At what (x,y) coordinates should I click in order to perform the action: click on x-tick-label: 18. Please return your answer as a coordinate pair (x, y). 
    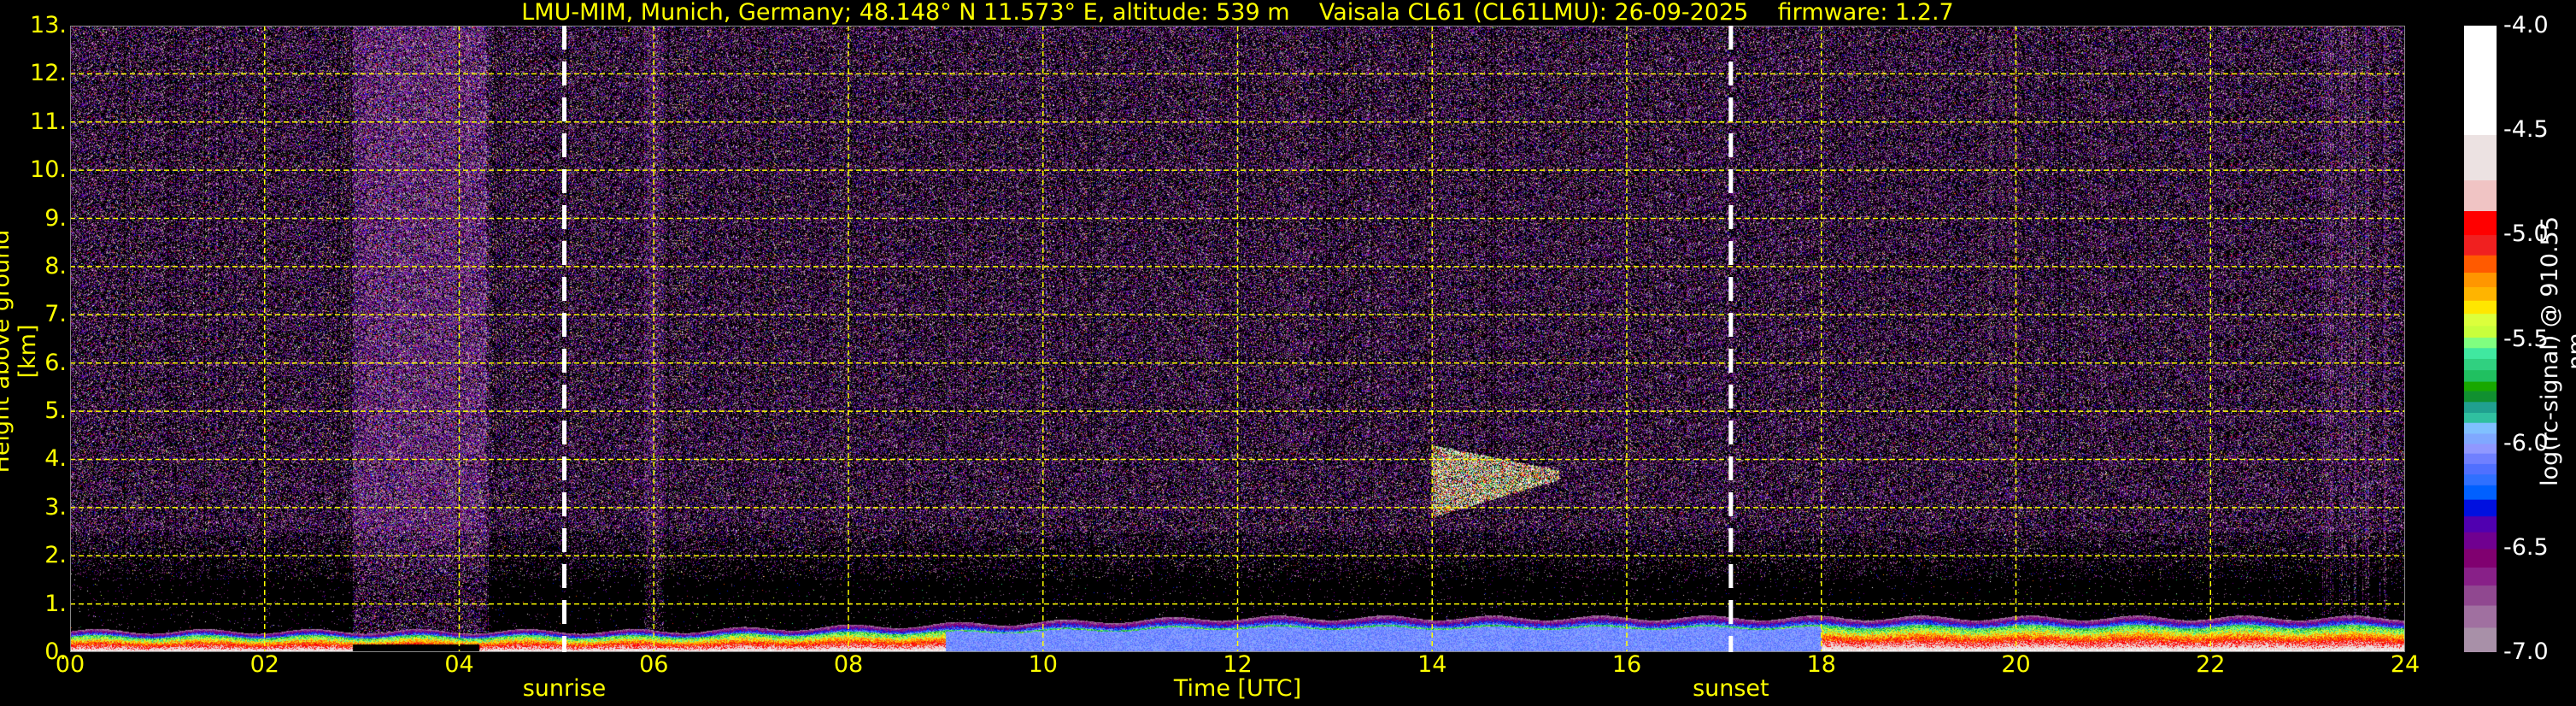
    Looking at the image, I should click on (1821, 664).